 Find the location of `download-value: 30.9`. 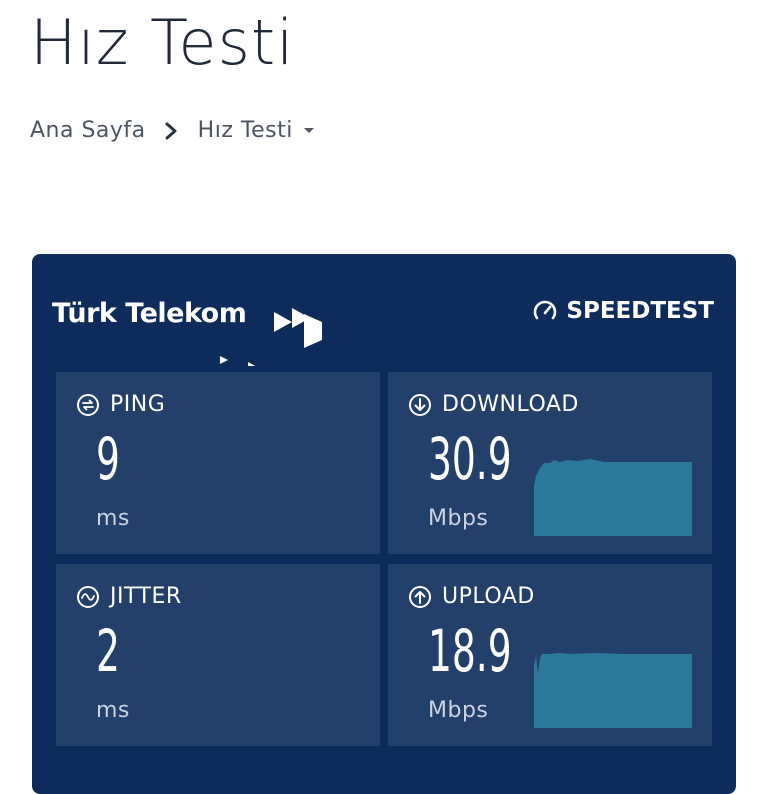

download-value: 30.9 is located at coordinates (470, 459).